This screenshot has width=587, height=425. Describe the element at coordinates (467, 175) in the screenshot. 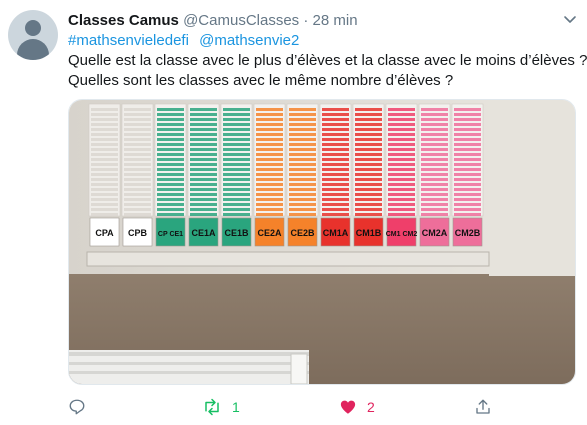

I see `class-pocket-column: CM2B` at that location.